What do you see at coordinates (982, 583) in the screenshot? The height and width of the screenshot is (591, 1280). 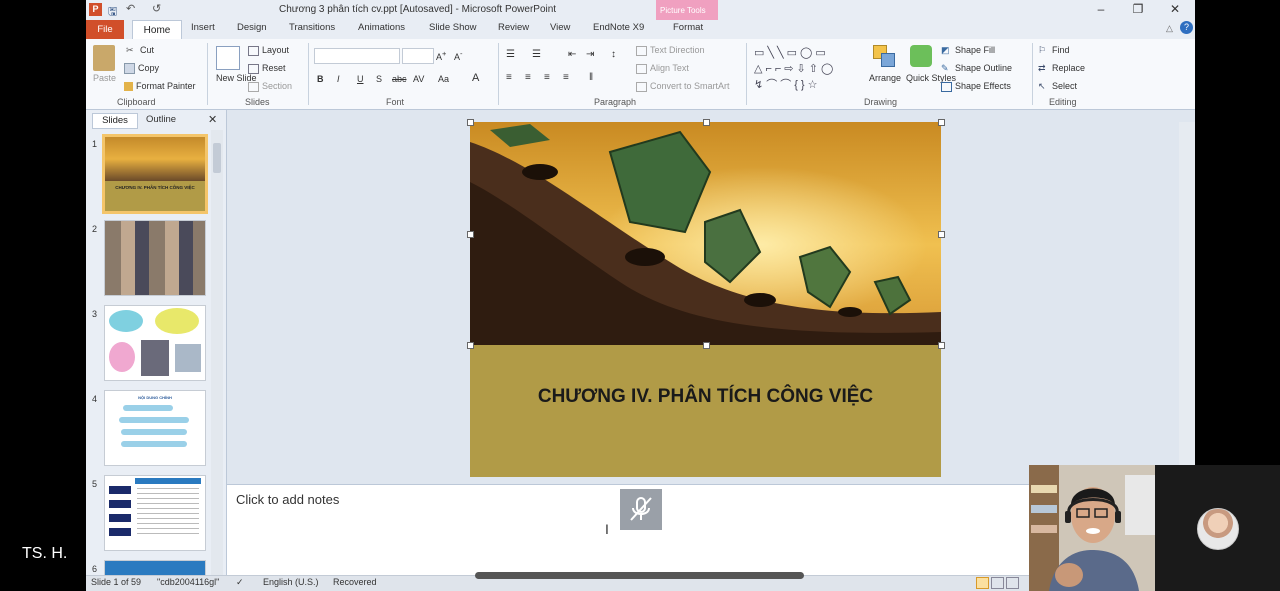 I see `normal-view-icon` at bounding box center [982, 583].